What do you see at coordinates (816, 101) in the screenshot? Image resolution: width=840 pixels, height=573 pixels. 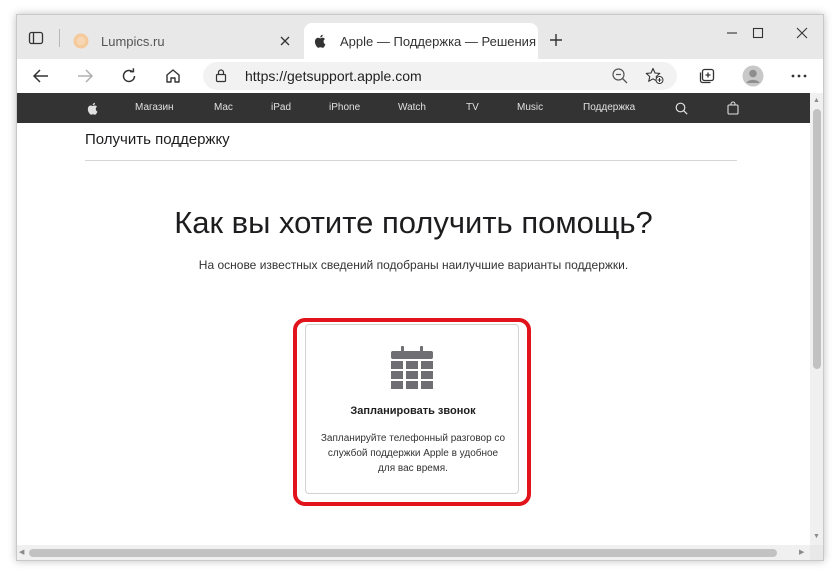 I see `scroll-up-icon: ▲` at bounding box center [816, 101].